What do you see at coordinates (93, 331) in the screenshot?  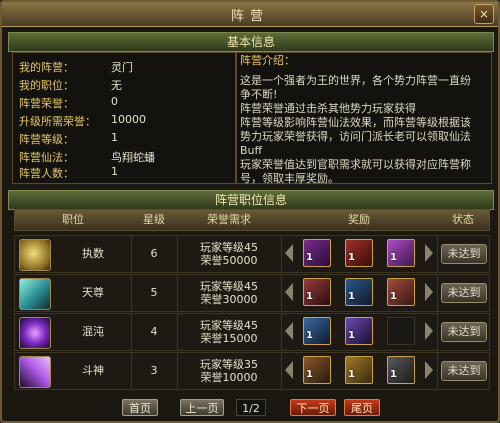 I see `rank-name: 混沌` at bounding box center [93, 331].